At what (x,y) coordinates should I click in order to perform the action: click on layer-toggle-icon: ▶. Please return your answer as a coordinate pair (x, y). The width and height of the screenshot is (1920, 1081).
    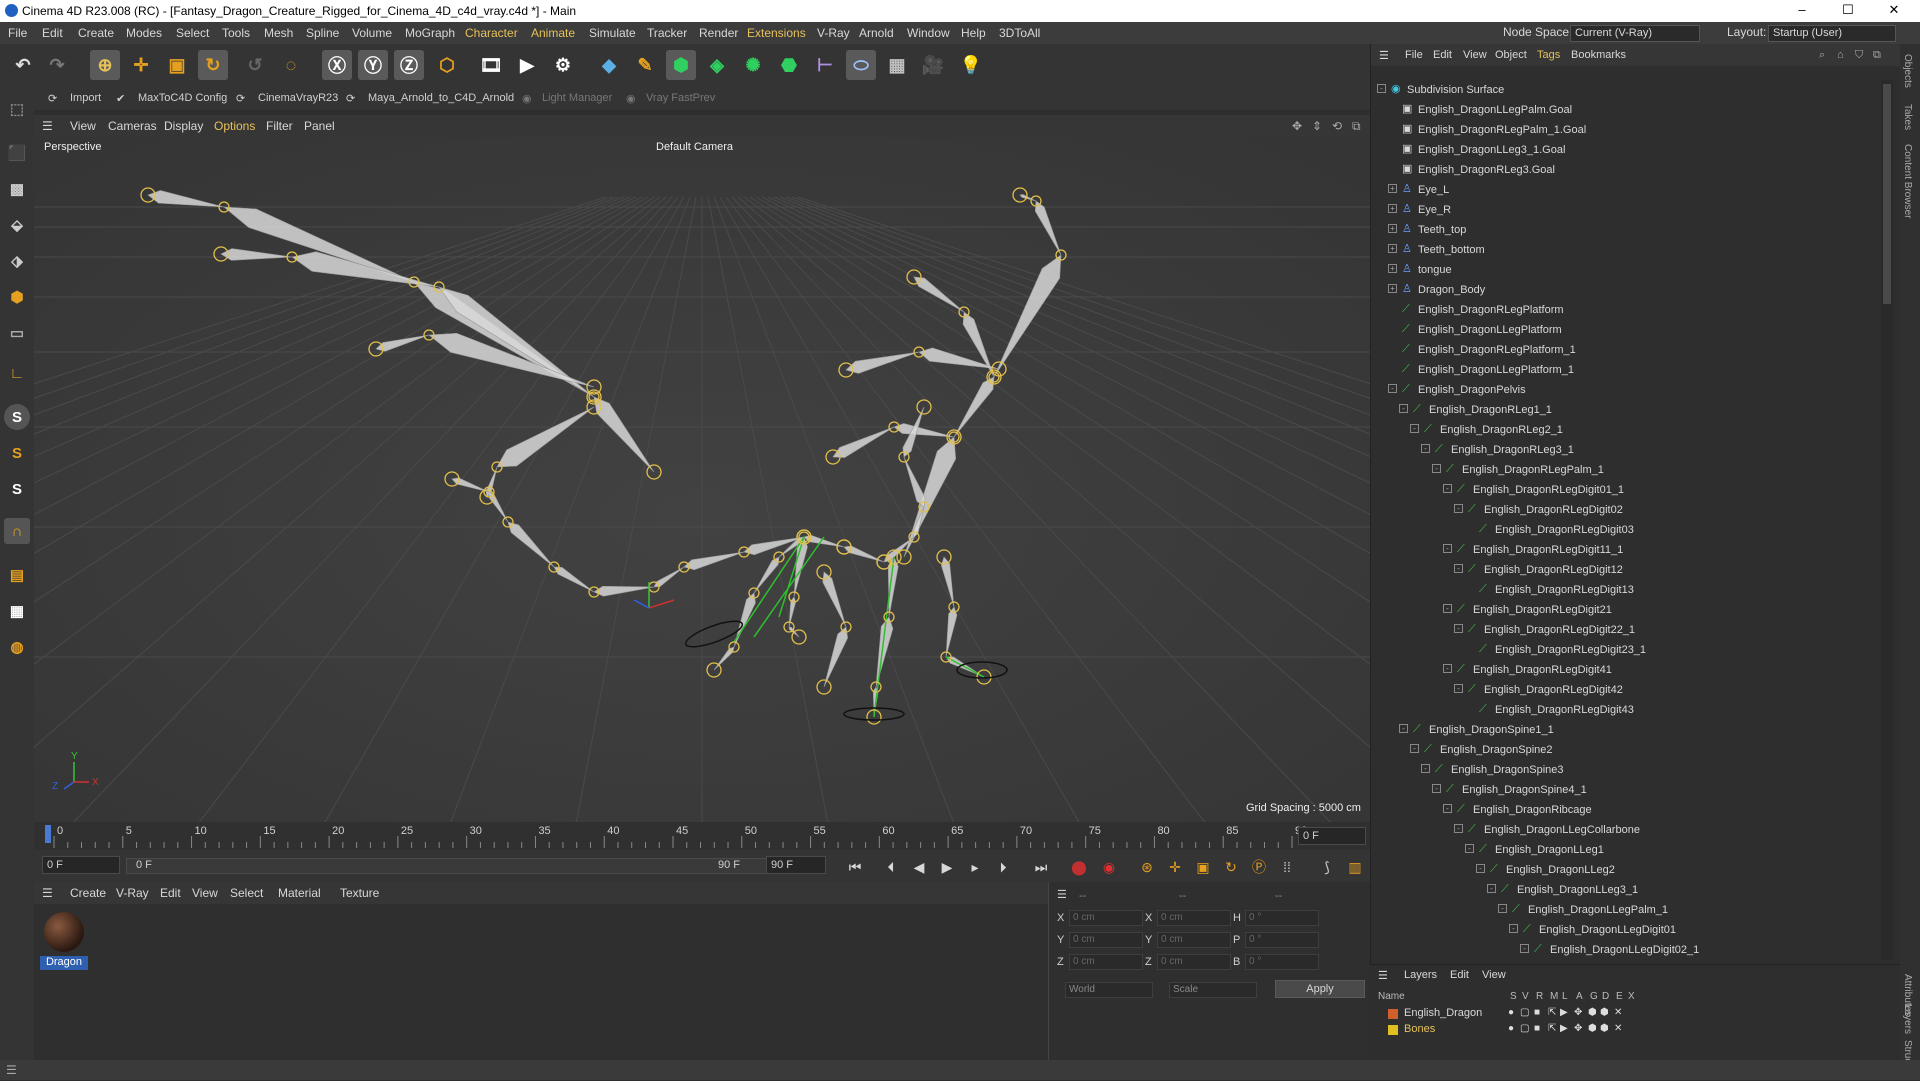
    Looking at the image, I should click on (1564, 1012).